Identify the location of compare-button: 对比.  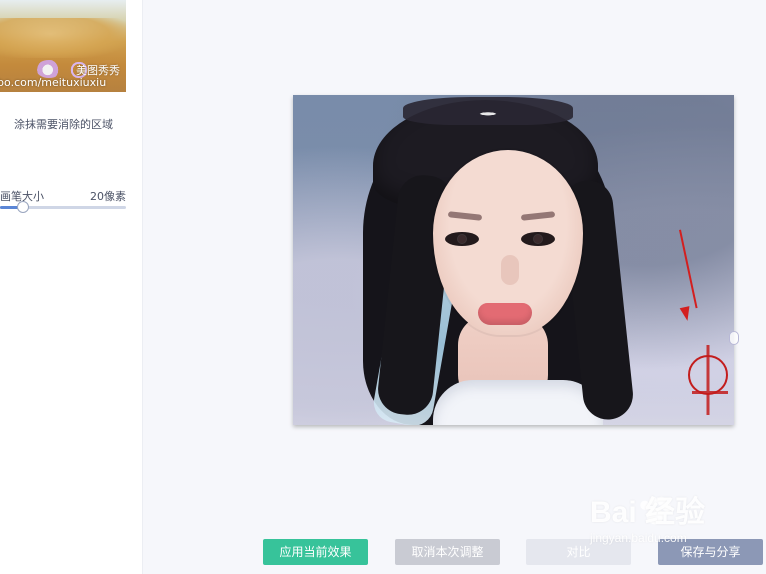
(578, 552).